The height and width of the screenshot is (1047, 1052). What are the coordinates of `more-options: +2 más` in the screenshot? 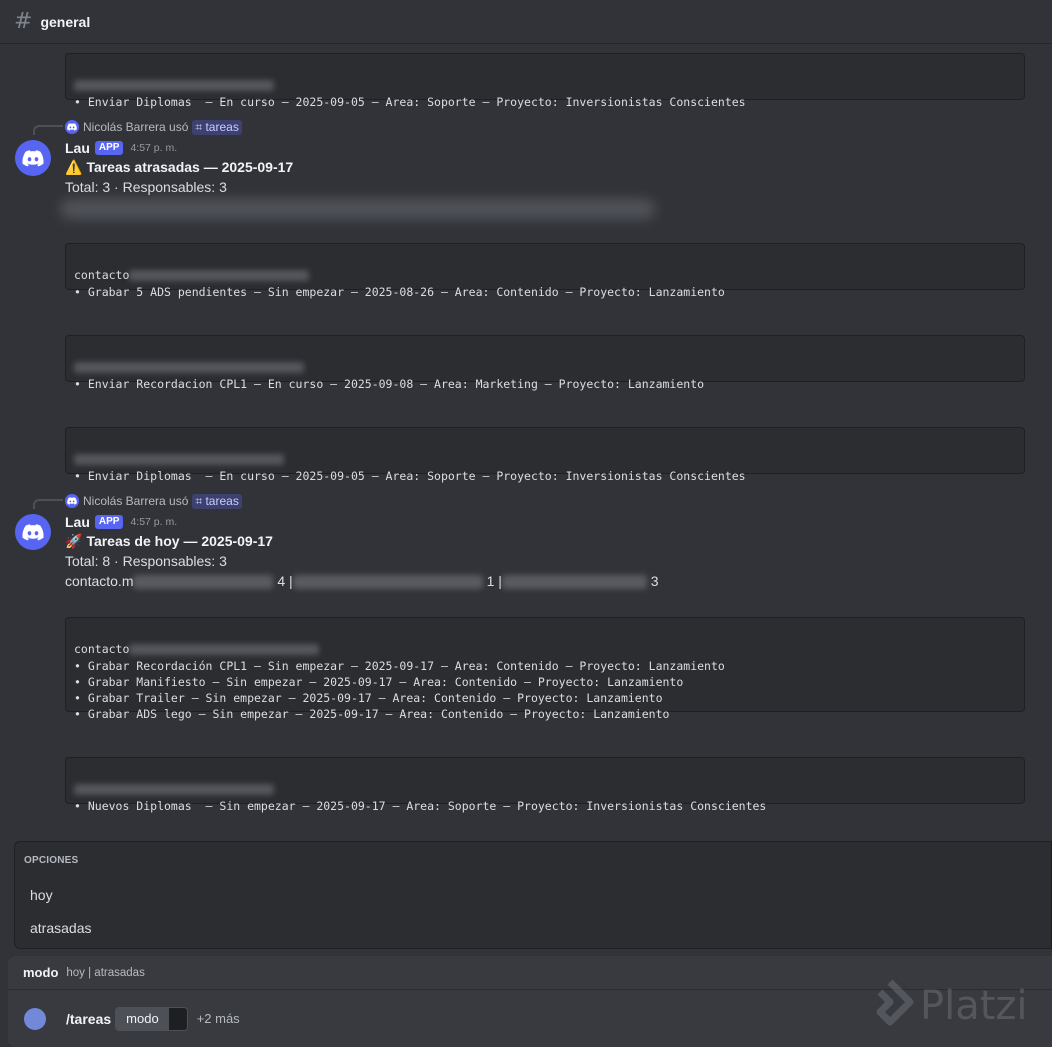 It's located at (218, 1018).